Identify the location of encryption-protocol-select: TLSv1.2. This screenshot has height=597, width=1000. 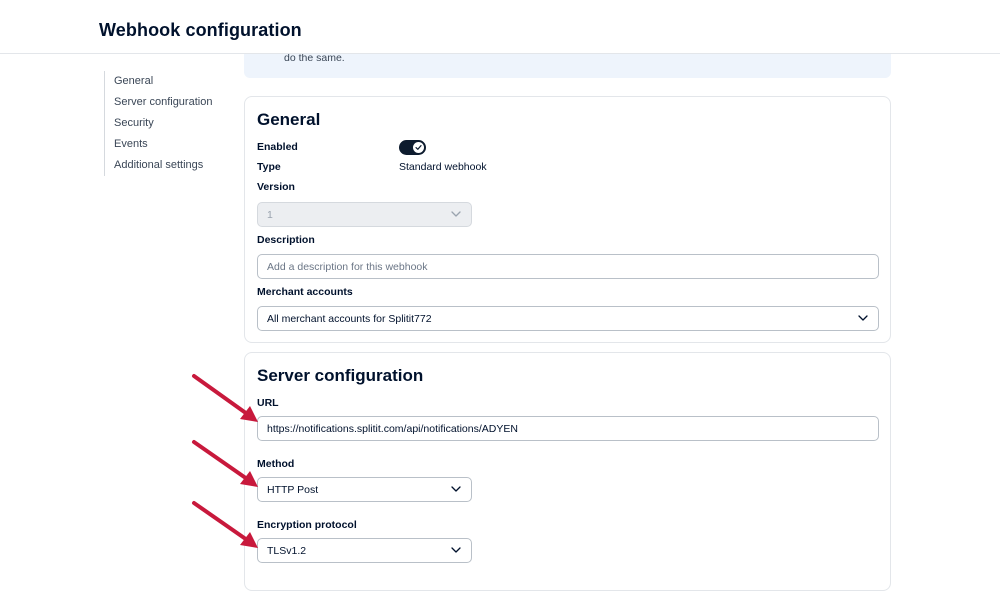
(364, 550).